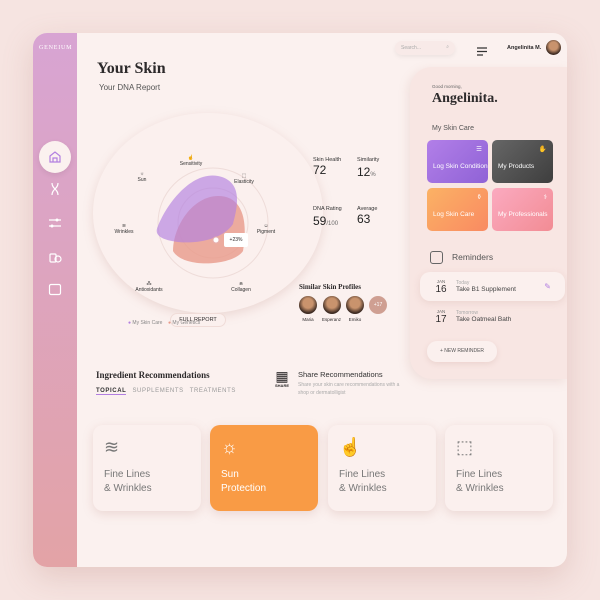 The height and width of the screenshot is (600, 600). Describe the element at coordinates (153, 375) in the screenshot. I see `ingredients-title: Ingredient Recommendations` at that location.